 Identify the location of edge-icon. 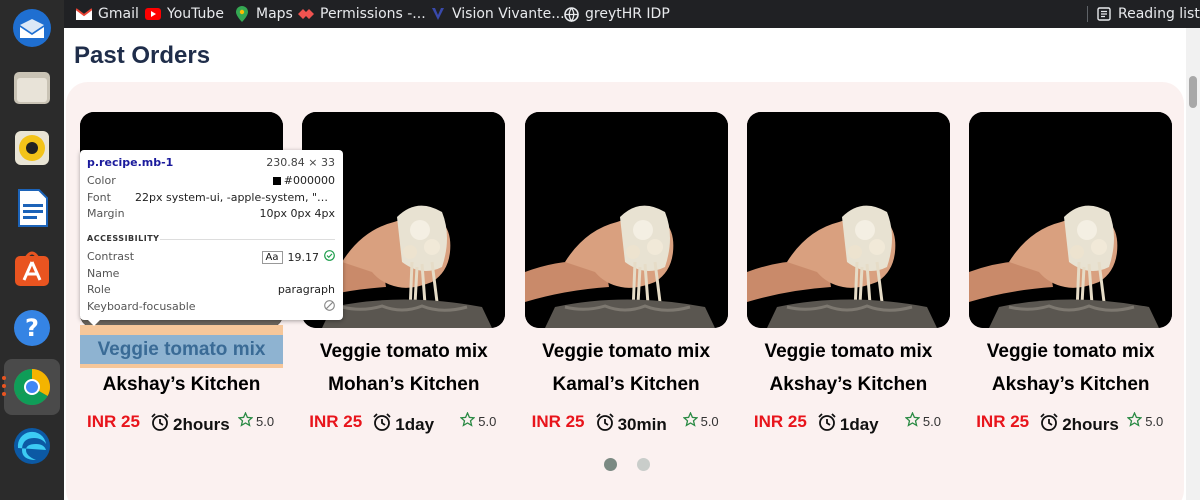
(32, 446).